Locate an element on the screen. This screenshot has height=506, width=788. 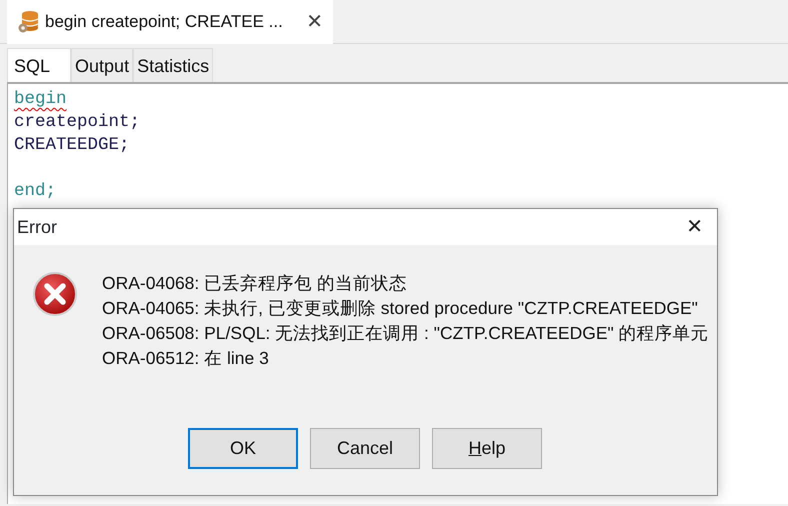
cancel-button: Cancel is located at coordinates (365, 448).